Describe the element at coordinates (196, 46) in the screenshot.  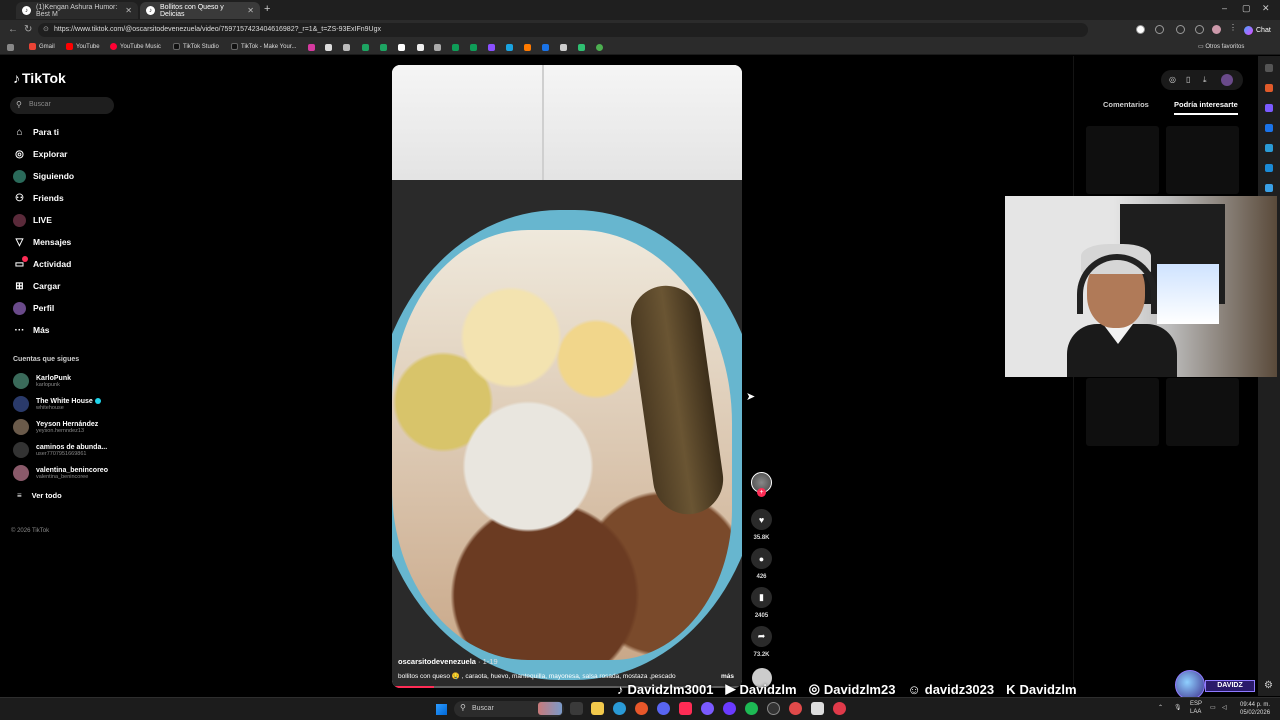
I see `bookmark-tiktok-studio: TikTok Studio` at that location.